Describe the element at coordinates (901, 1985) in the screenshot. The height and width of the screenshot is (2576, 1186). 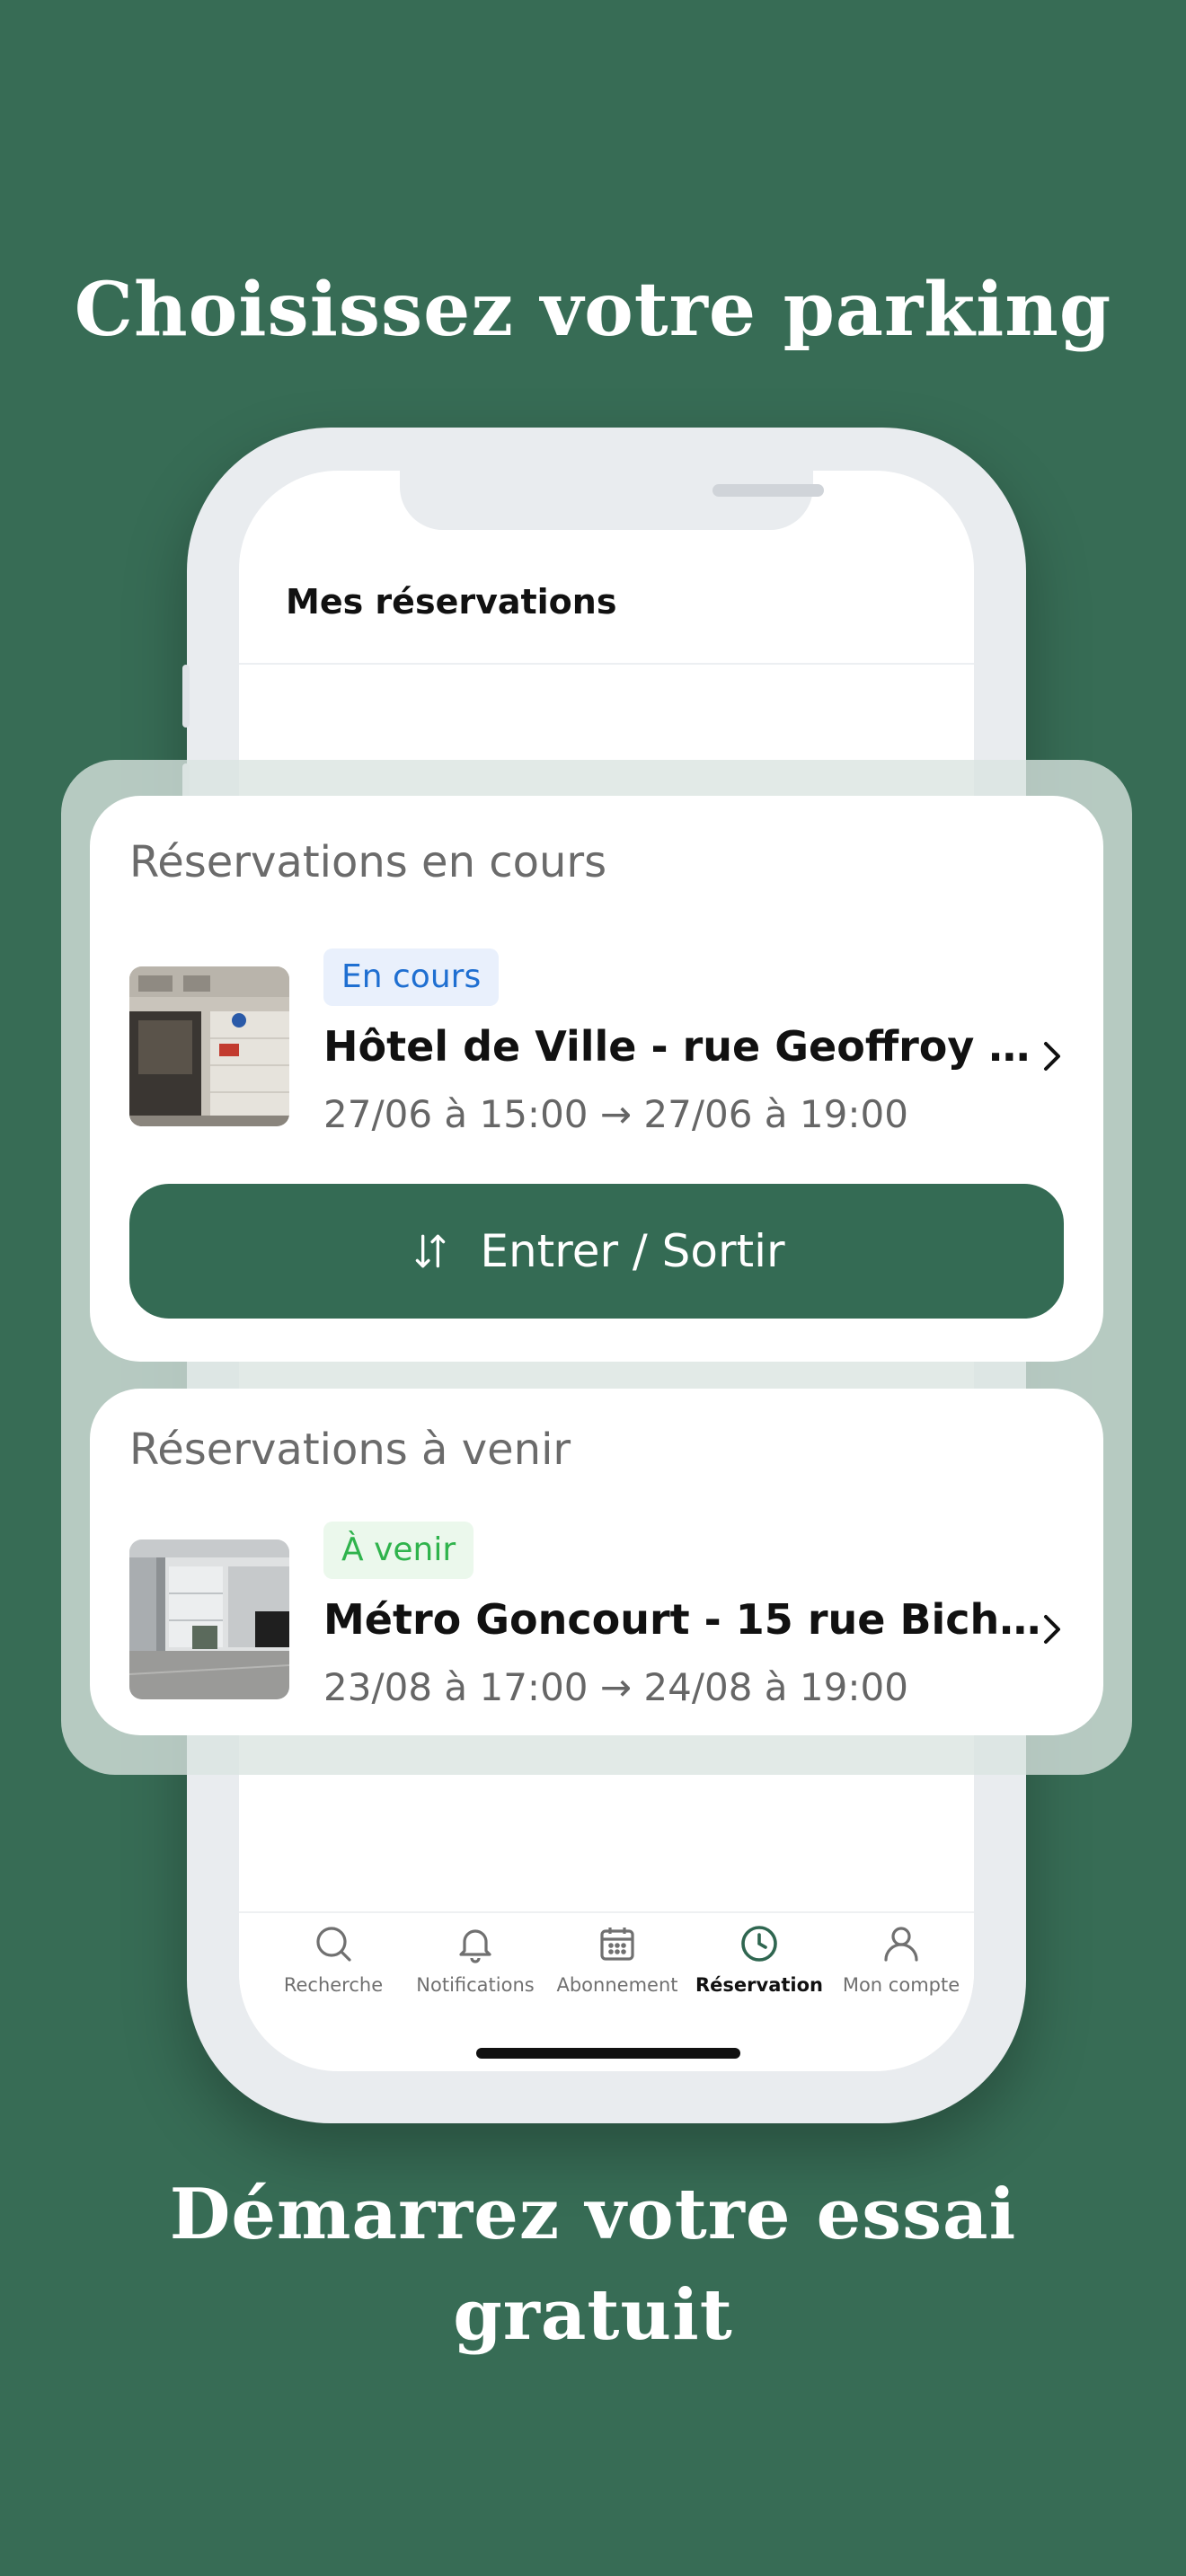
I see `tab-label: Mon compte` at that location.